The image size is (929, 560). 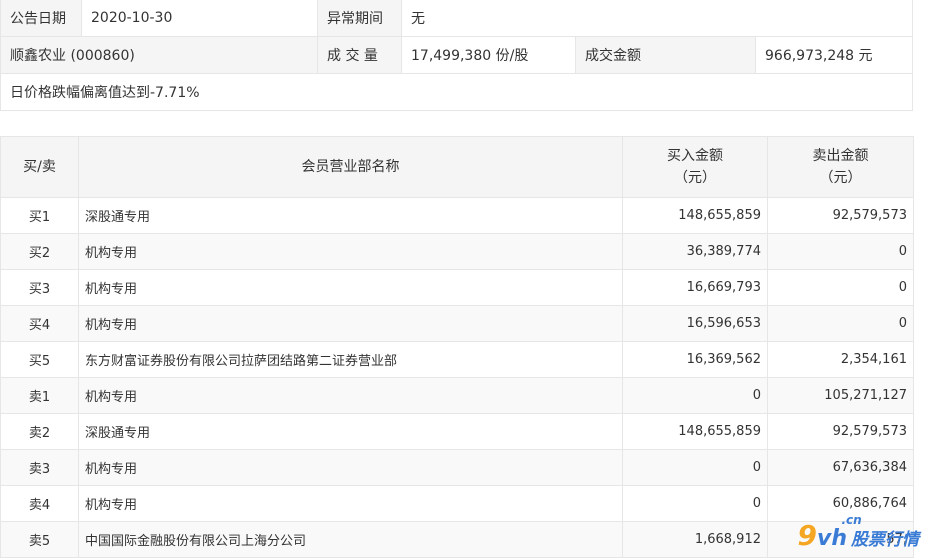 What do you see at coordinates (840, 178) in the screenshot?
I see `header-sell-line2: （元）` at bounding box center [840, 178].